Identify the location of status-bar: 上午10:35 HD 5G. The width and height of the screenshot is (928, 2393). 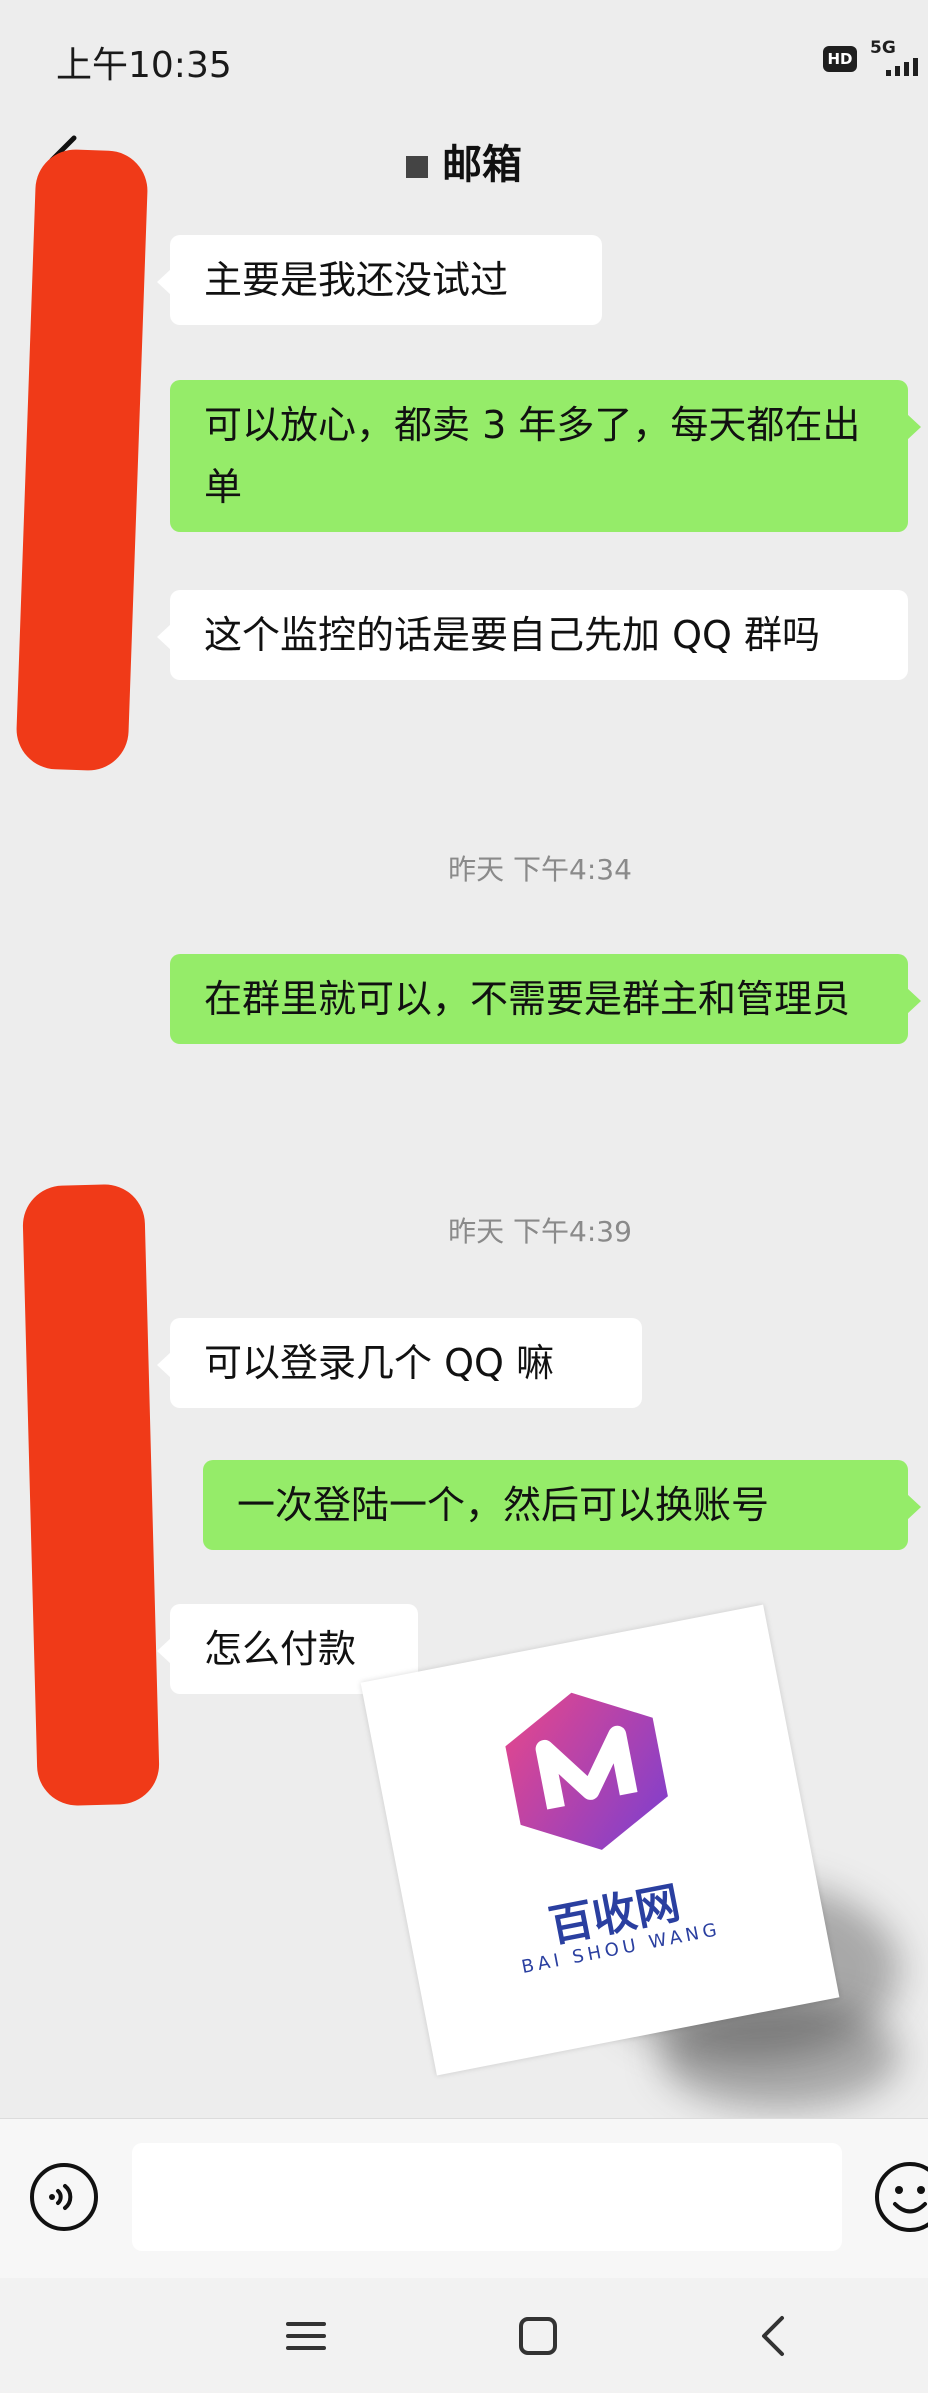
(464, 55).